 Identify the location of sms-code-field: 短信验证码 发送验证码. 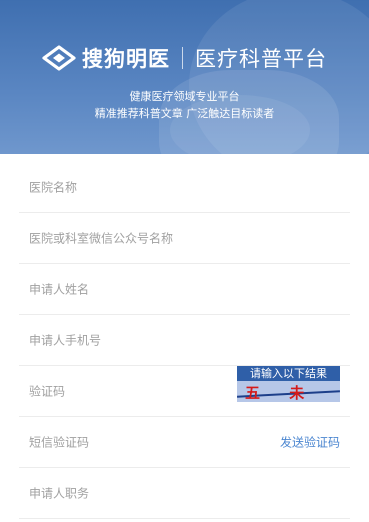
(184, 442).